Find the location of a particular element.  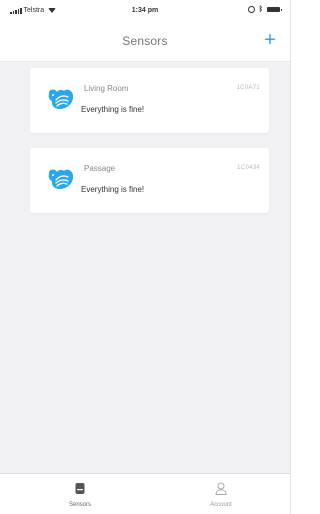

tab-sensors: Sensors is located at coordinates (80, 494).